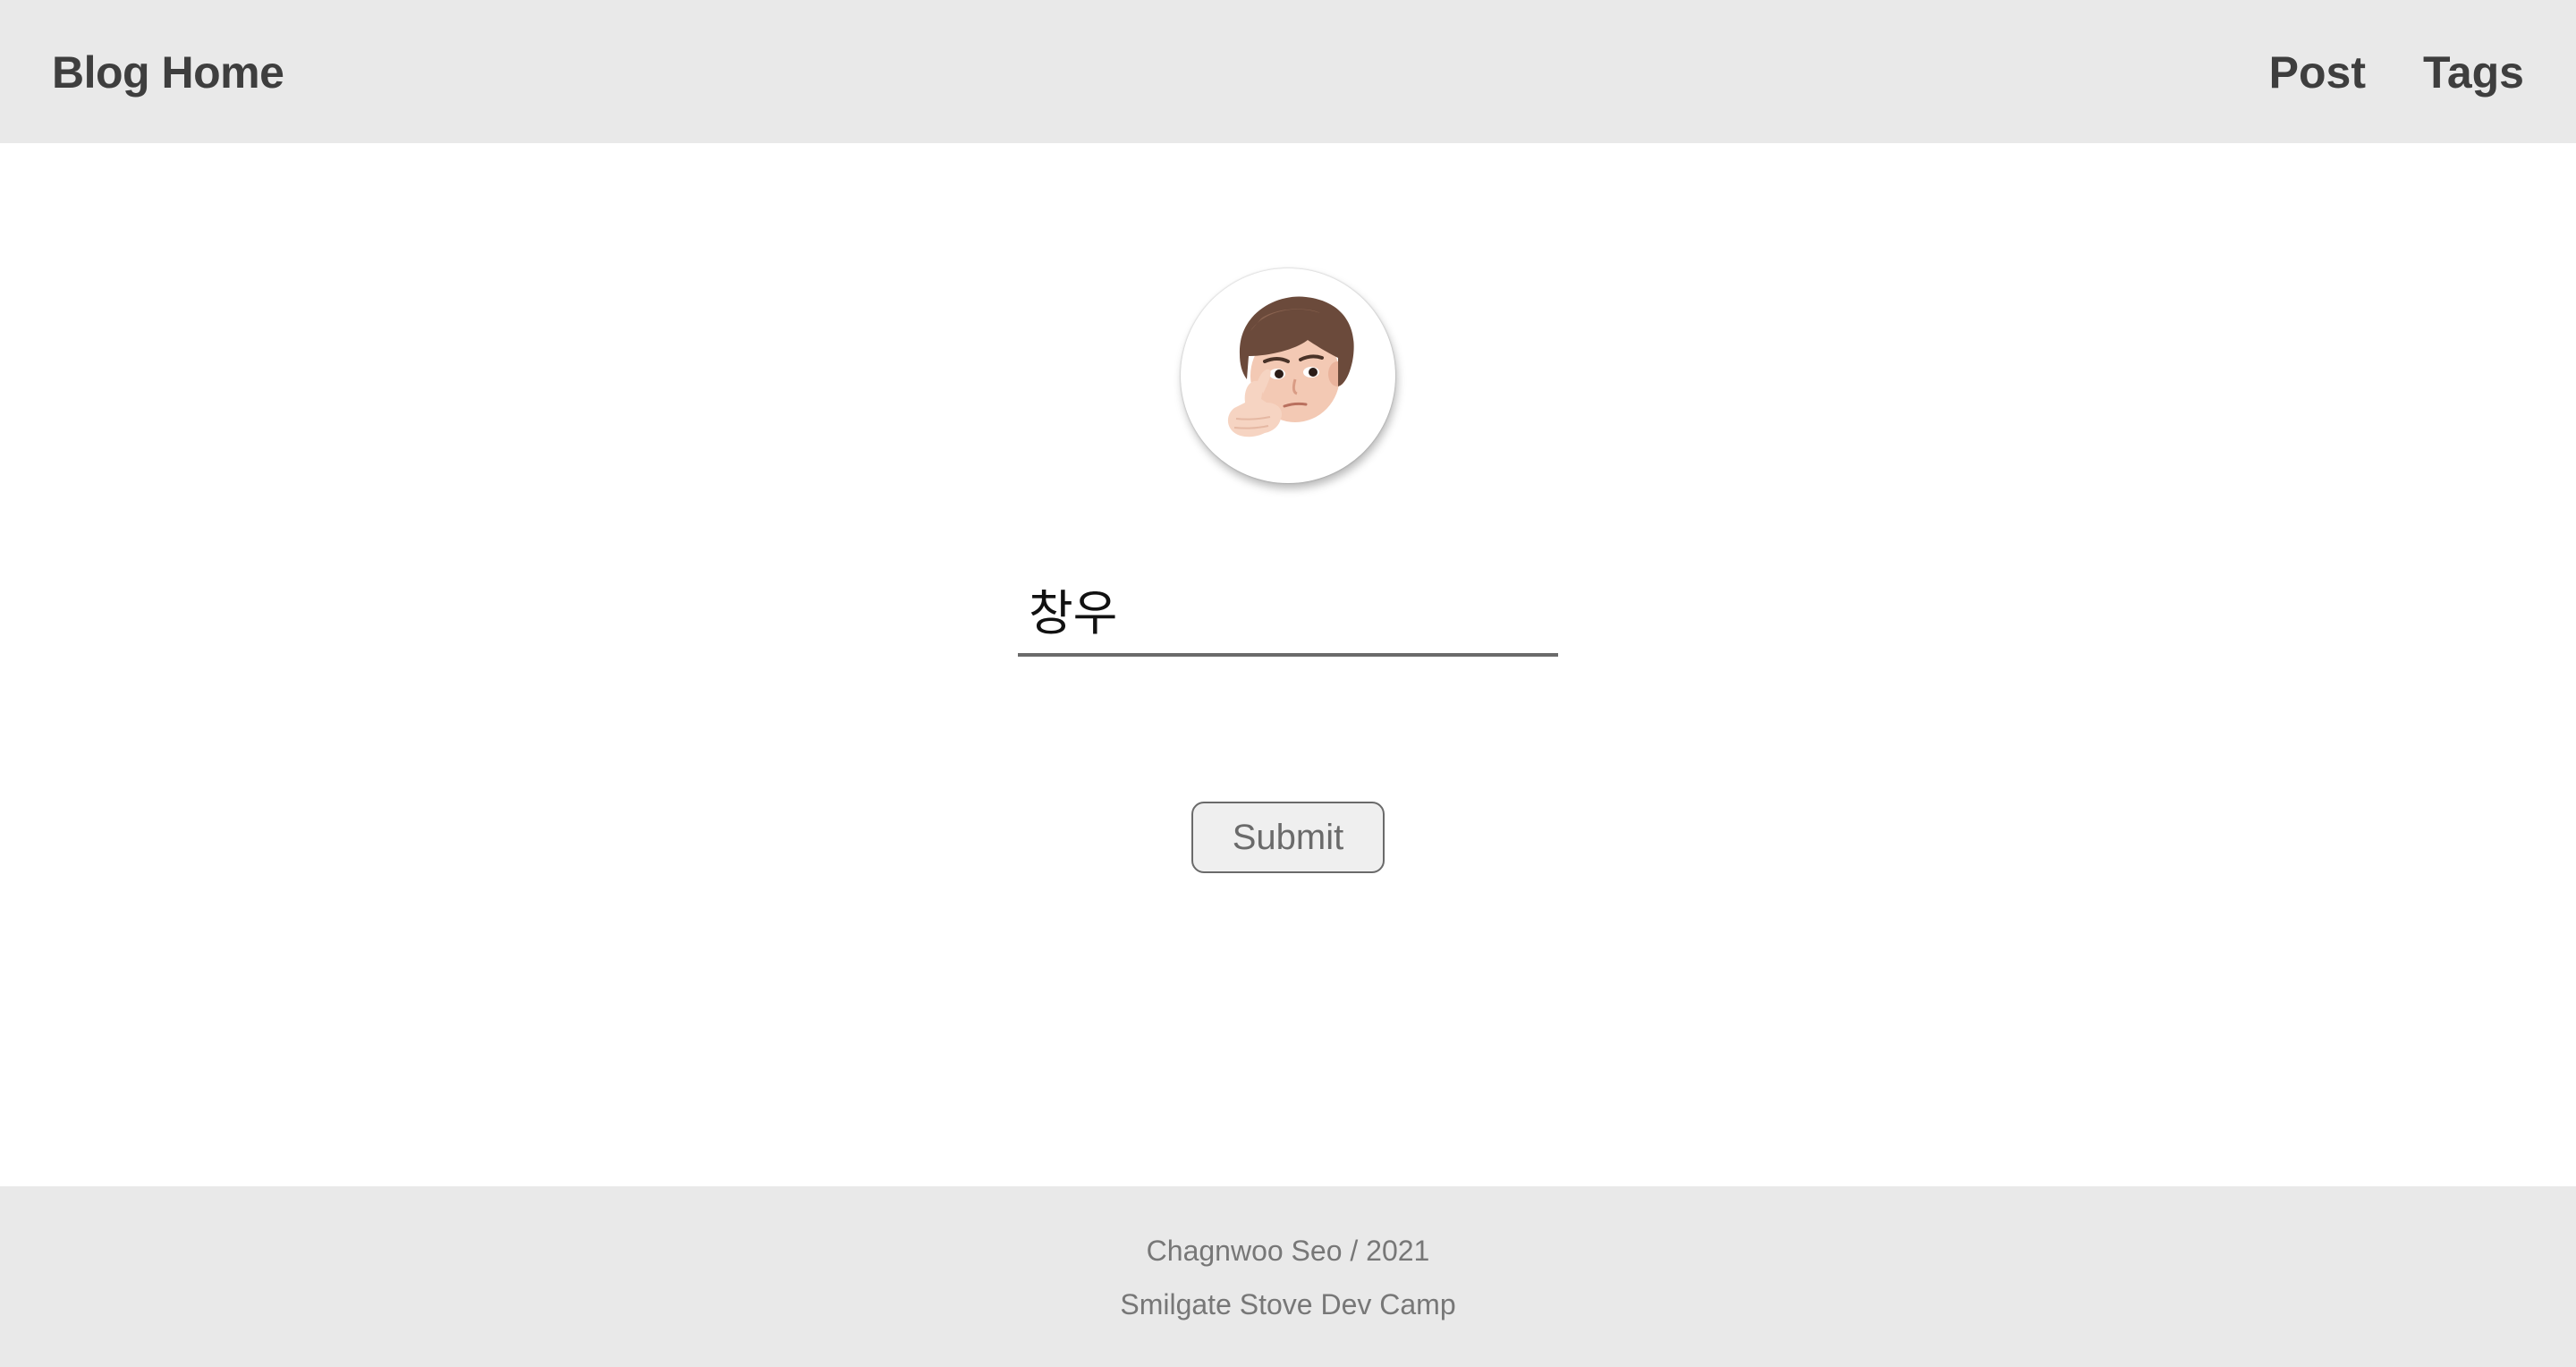 Image resolution: width=2576 pixels, height=1367 pixels. I want to click on nav-tags-link: Tags, so click(2473, 72).